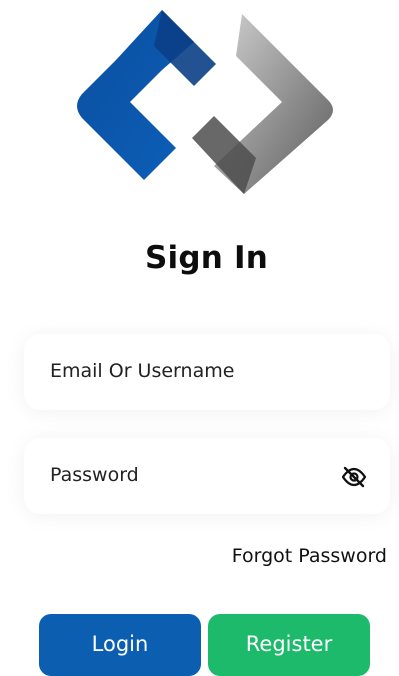 Image resolution: width=399 pixels, height=676 pixels. What do you see at coordinates (120, 645) in the screenshot?
I see `login-button: Login` at bounding box center [120, 645].